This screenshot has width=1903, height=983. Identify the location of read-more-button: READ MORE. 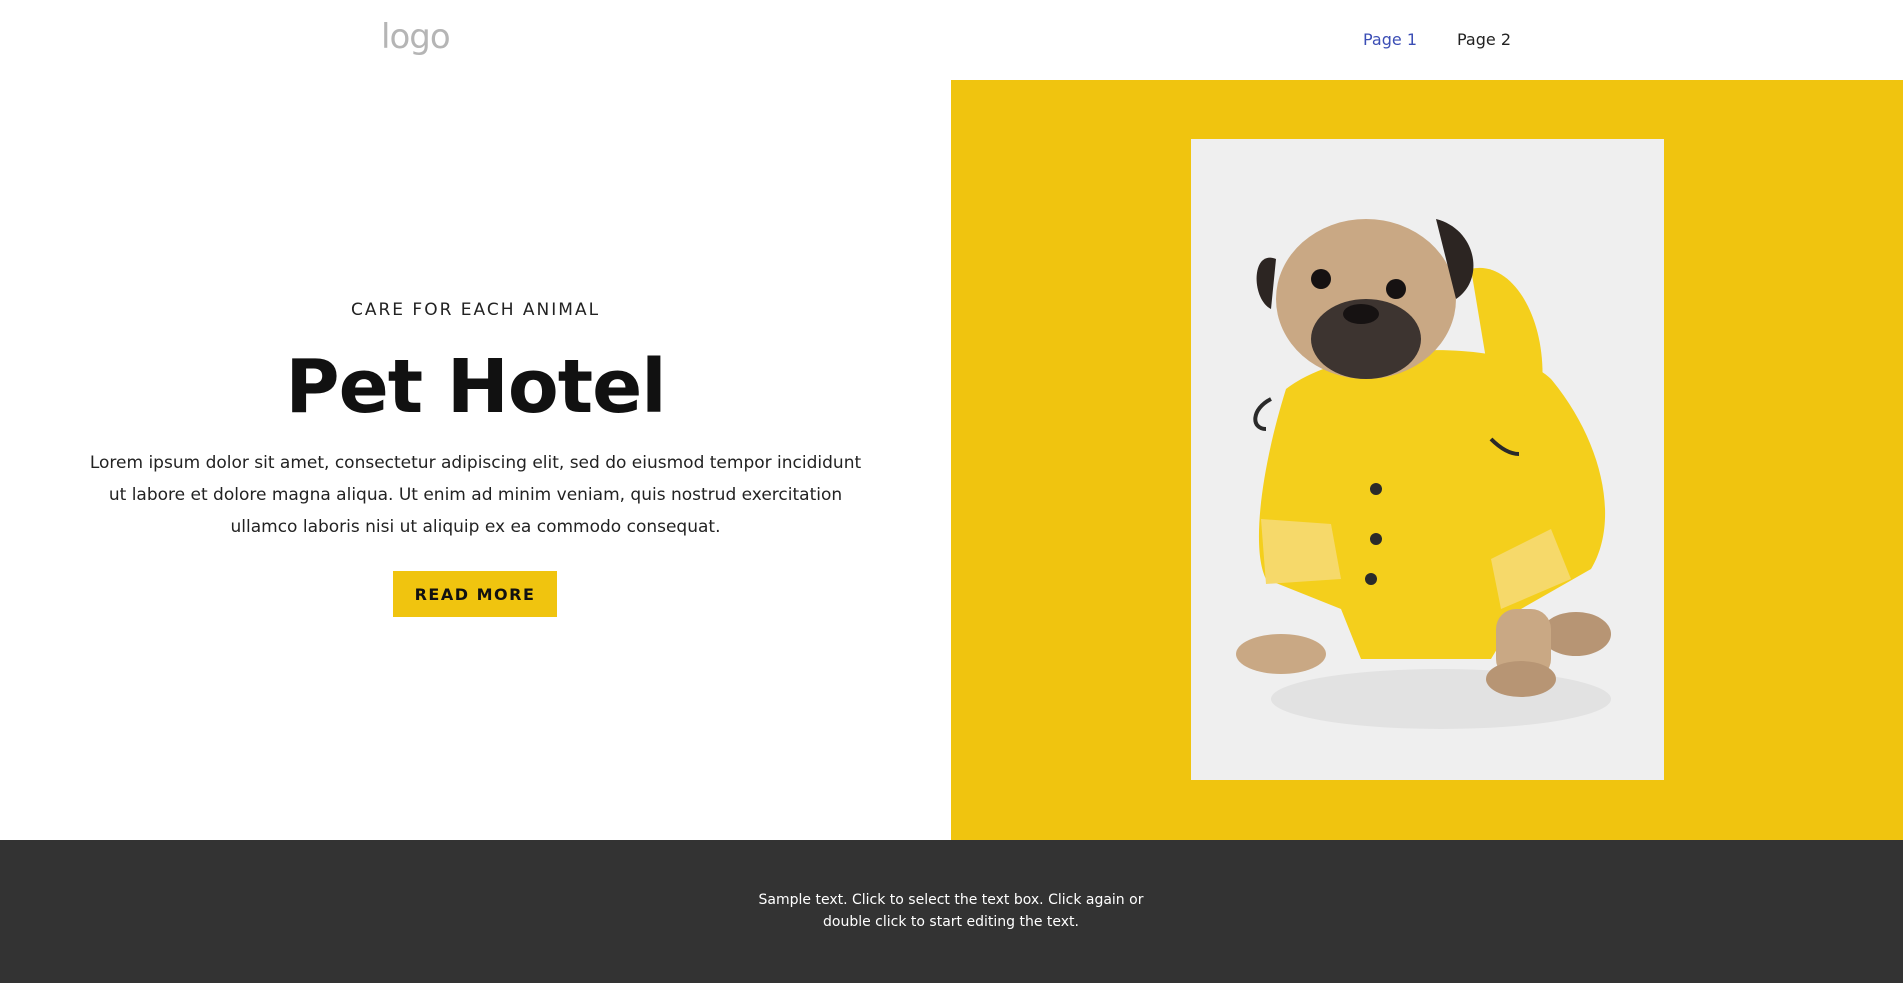
(475, 594).